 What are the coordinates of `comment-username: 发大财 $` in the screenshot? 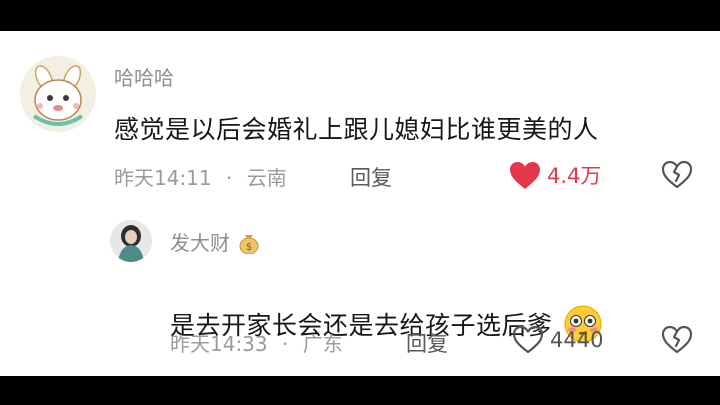 It's located at (215, 243).